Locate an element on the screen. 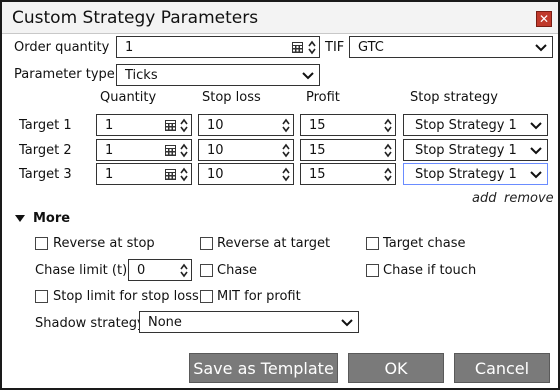 The width and height of the screenshot is (560, 390). column-header-quantity: Quantity is located at coordinates (128, 97).